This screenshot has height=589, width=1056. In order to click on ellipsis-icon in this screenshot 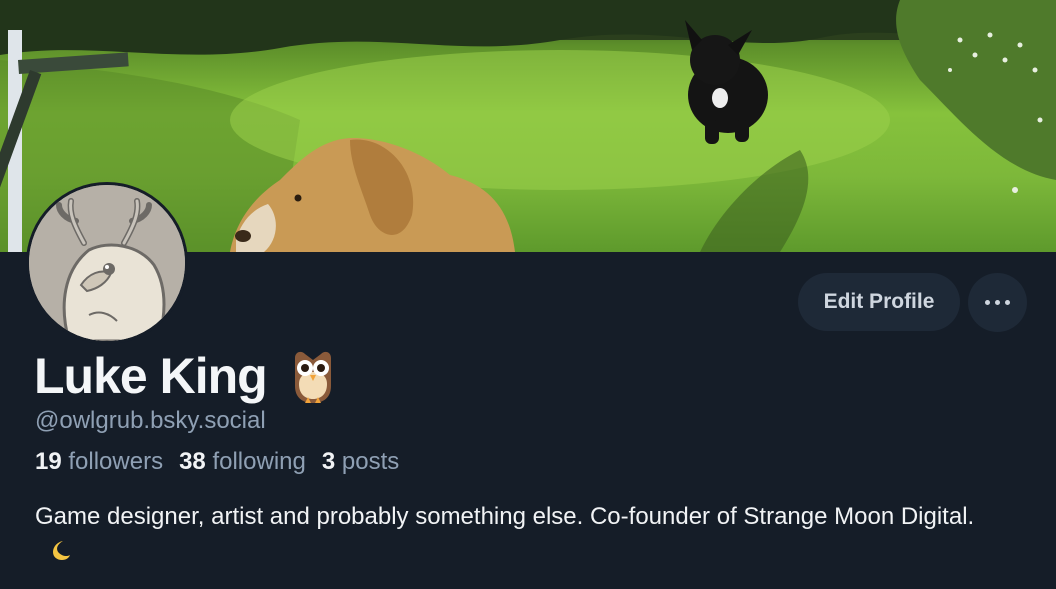, I will do `click(997, 302)`.